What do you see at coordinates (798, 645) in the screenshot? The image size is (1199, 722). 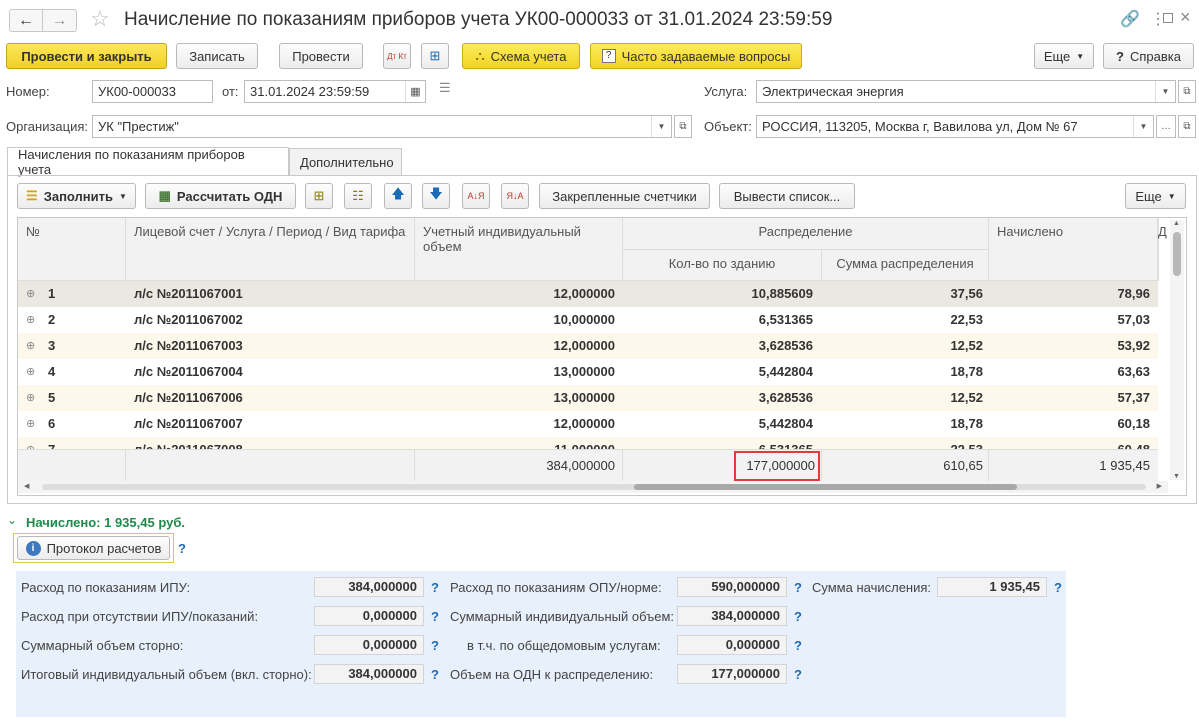 I see `common-help-icon: ?` at bounding box center [798, 645].